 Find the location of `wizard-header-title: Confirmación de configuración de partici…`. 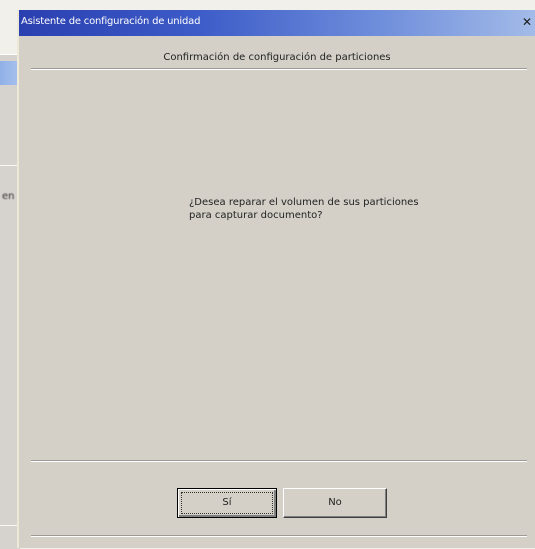

wizard-header-title: Confirmación de configuración de partici… is located at coordinates (277, 57).